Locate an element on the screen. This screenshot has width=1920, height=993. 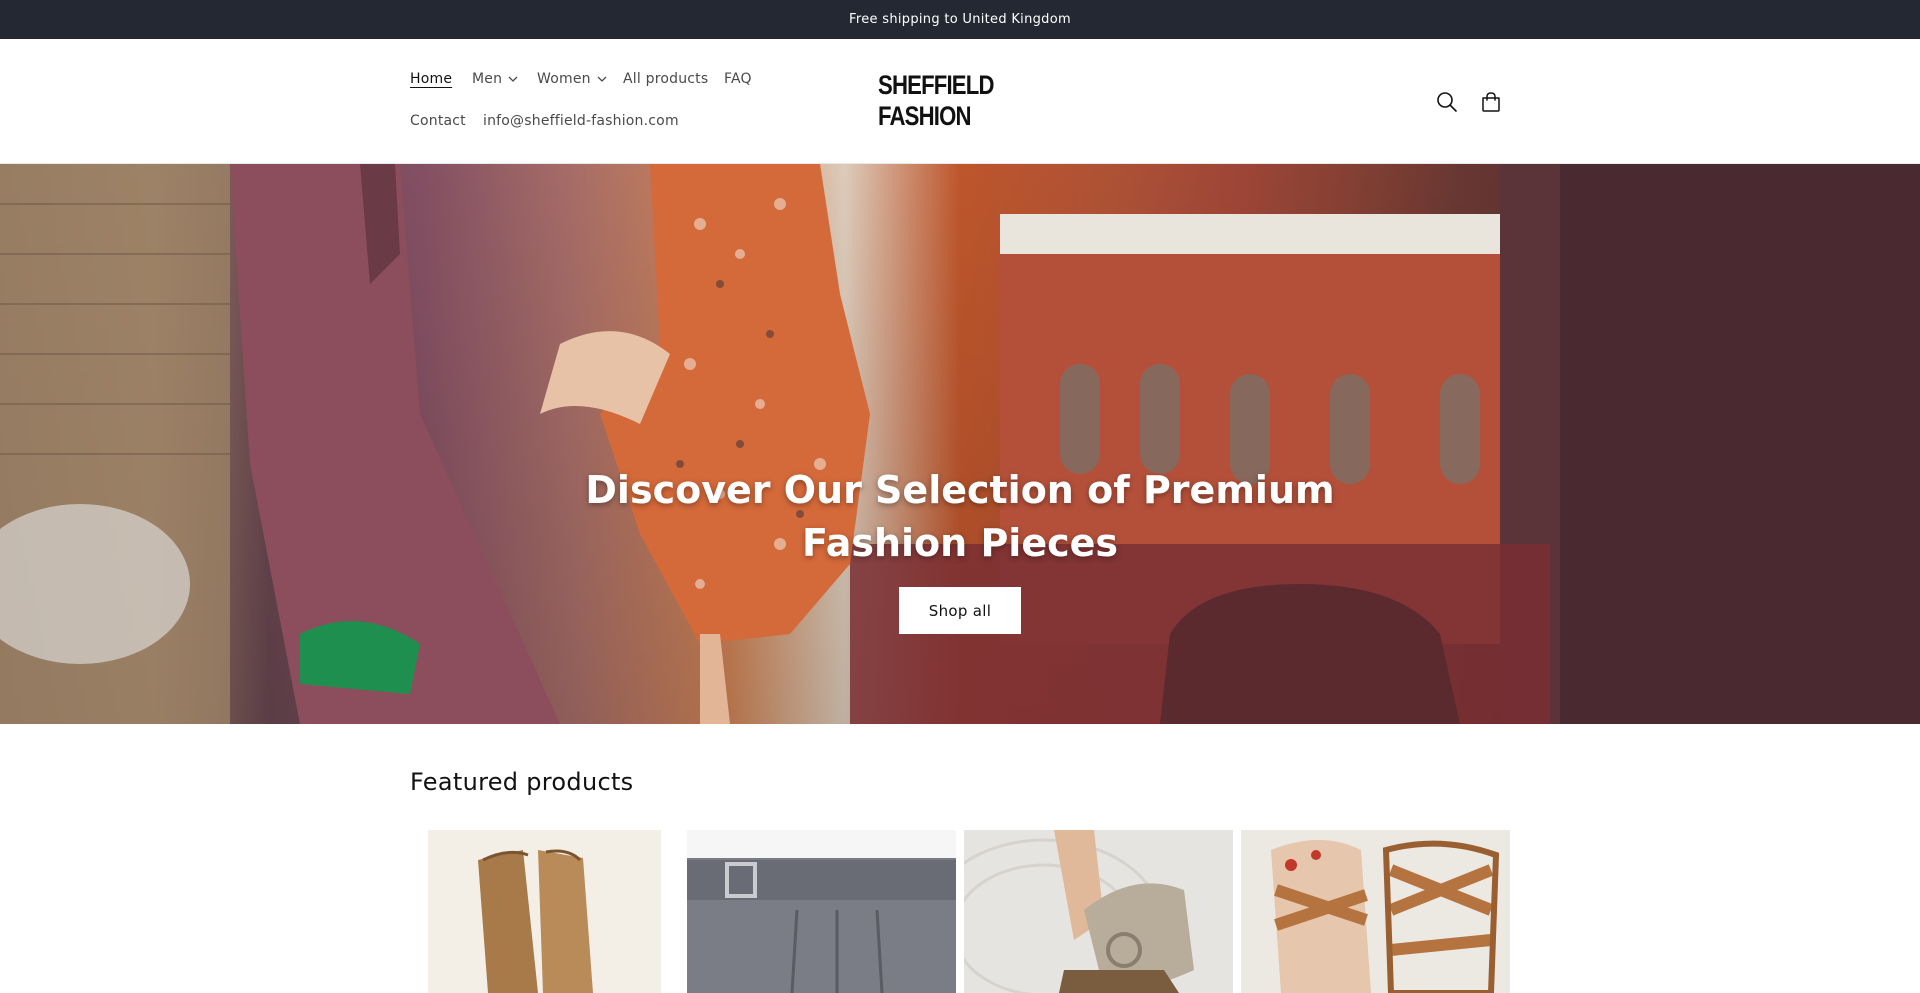
nav-item-label: Home is located at coordinates (431, 79).